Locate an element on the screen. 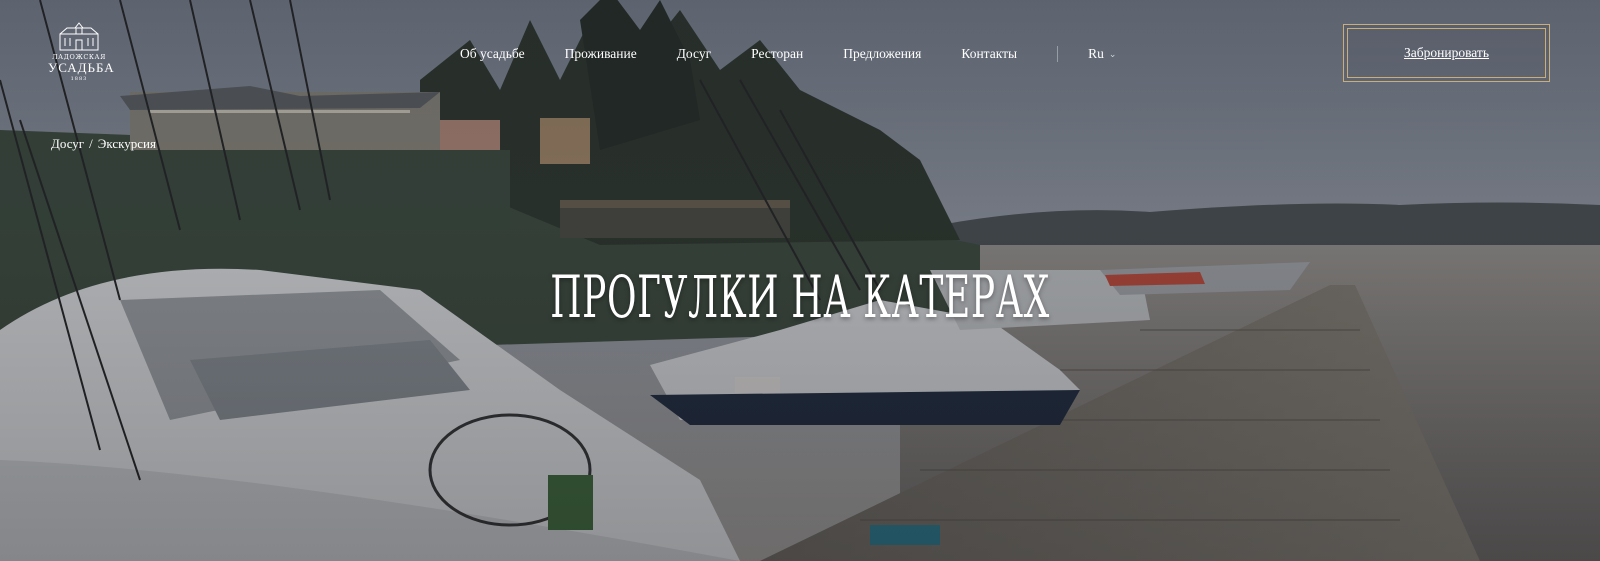  page-title: Прогулки на катерах is located at coordinates (800, 297).